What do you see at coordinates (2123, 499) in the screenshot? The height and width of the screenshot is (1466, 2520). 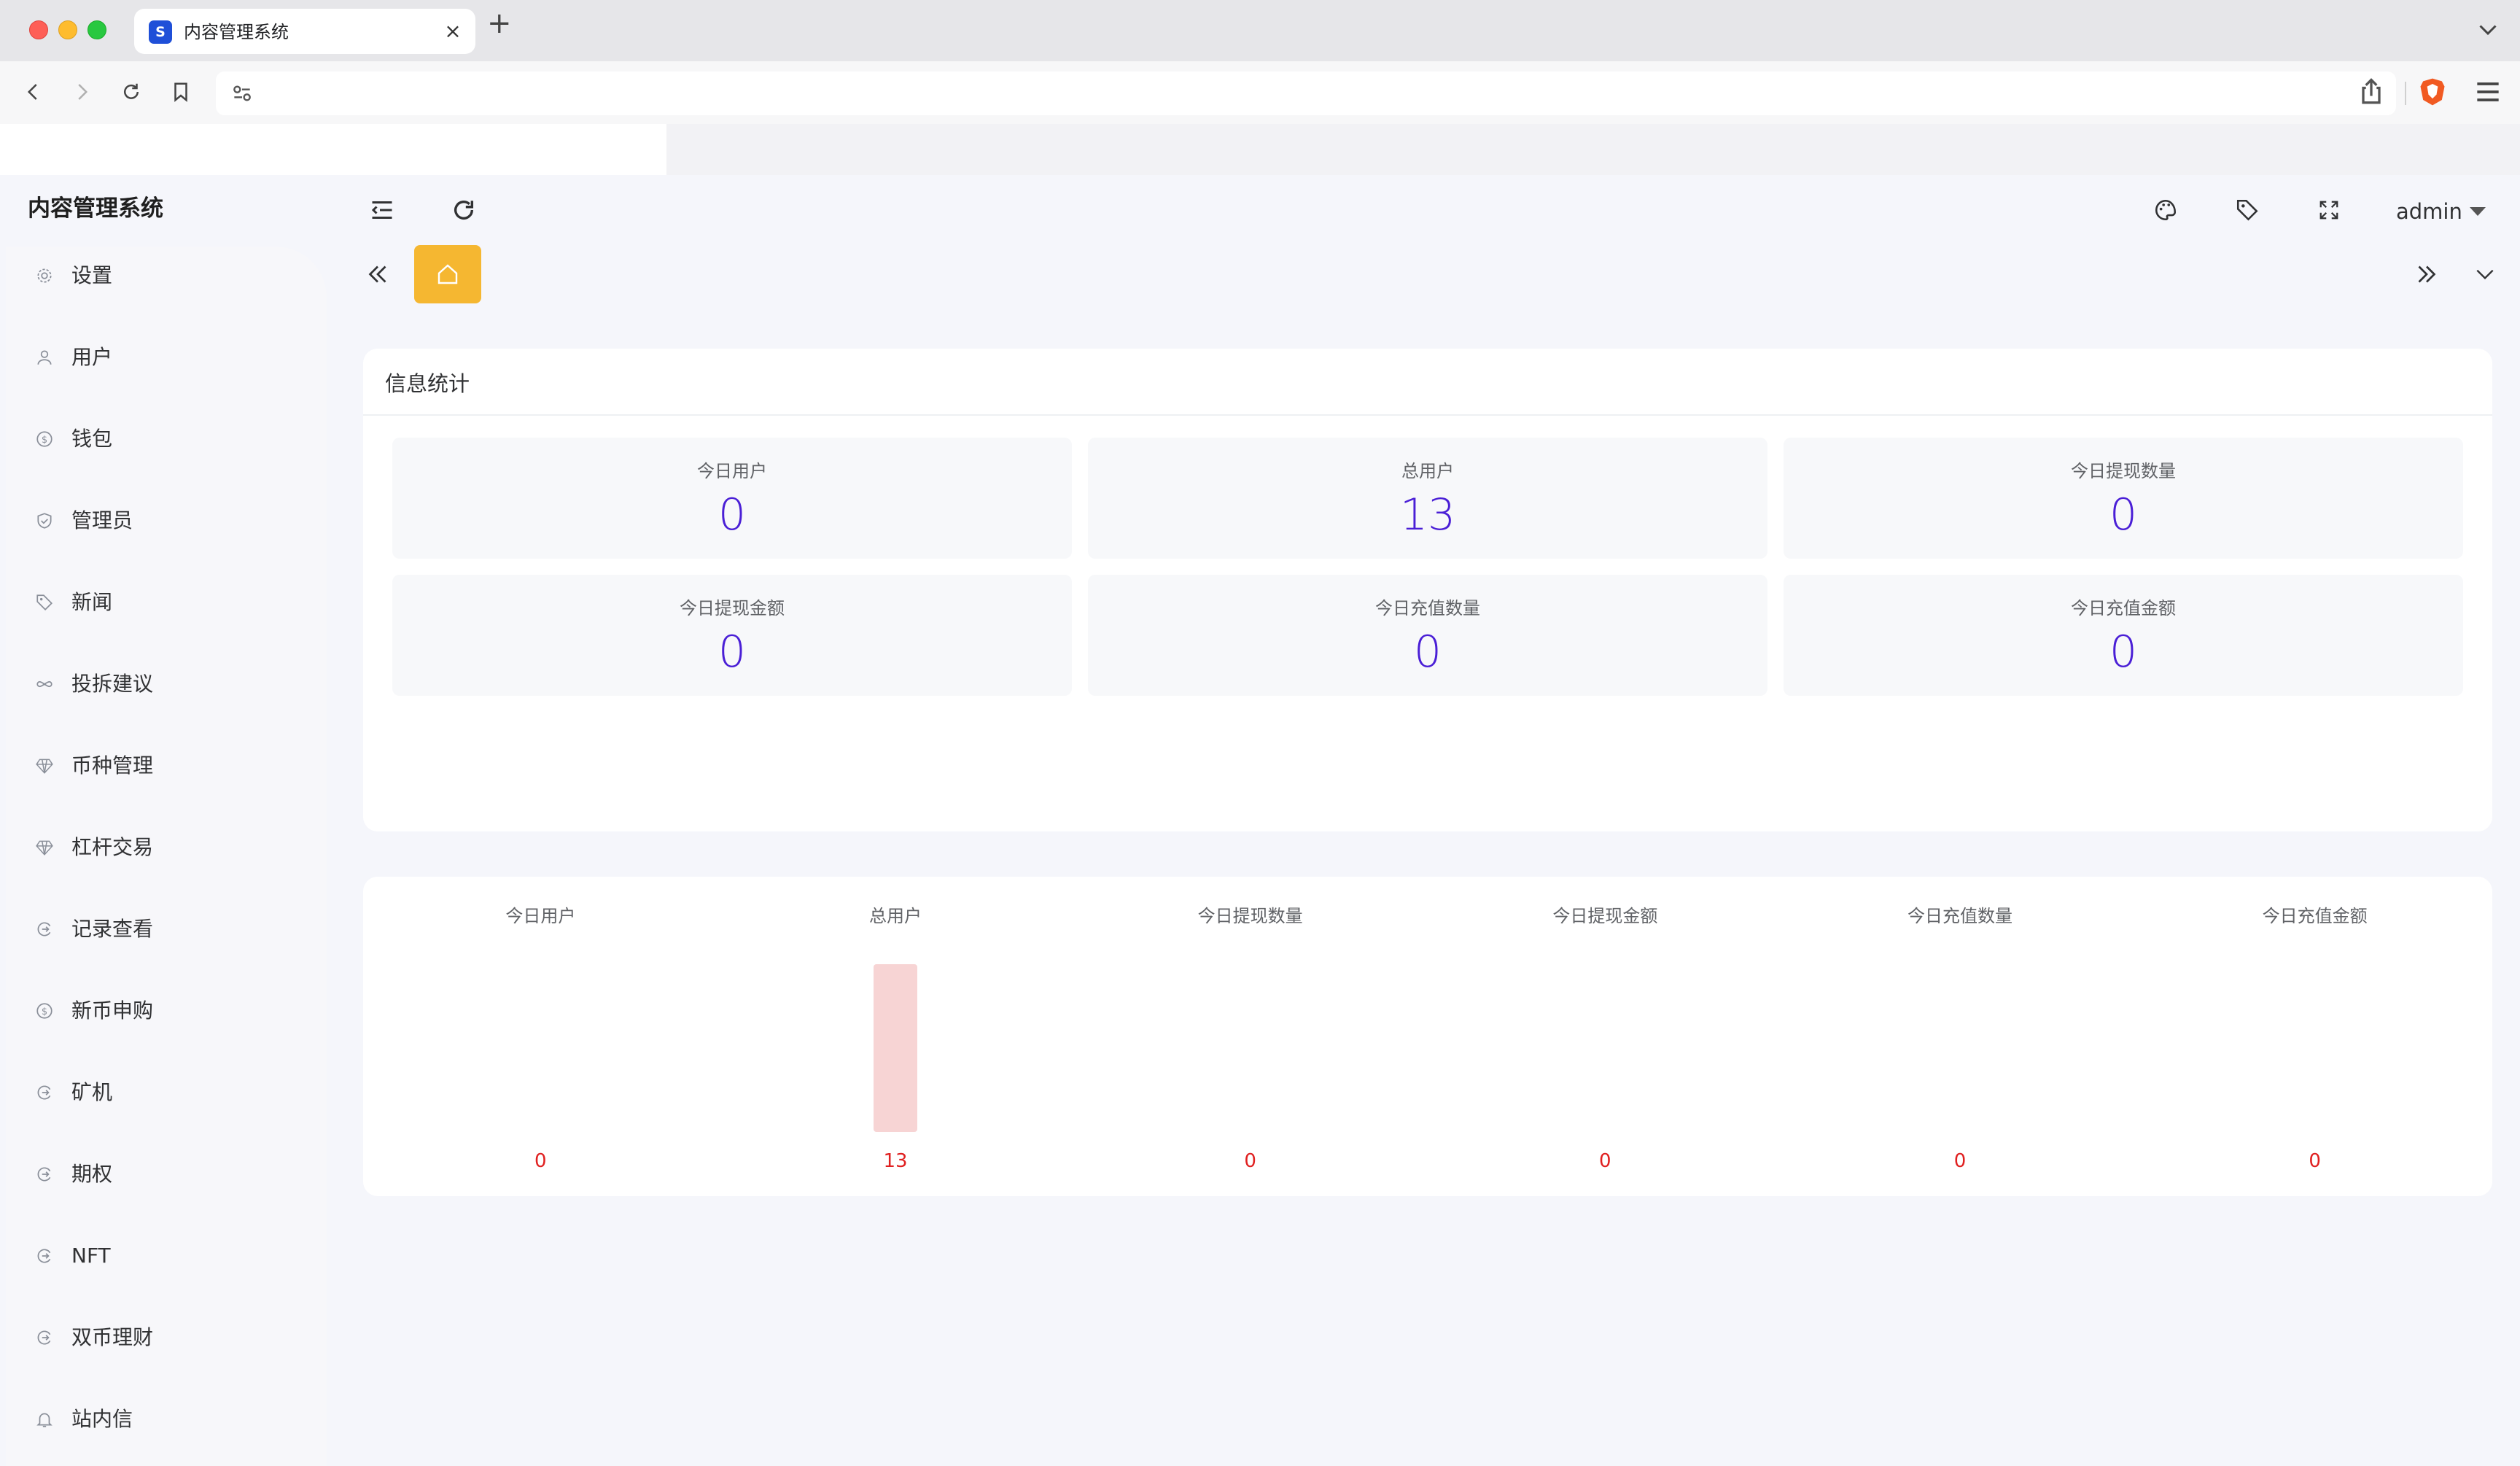 I see `stat-today-withdraw-count: 今日提现数量 0` at bounding box center [2123, 499].